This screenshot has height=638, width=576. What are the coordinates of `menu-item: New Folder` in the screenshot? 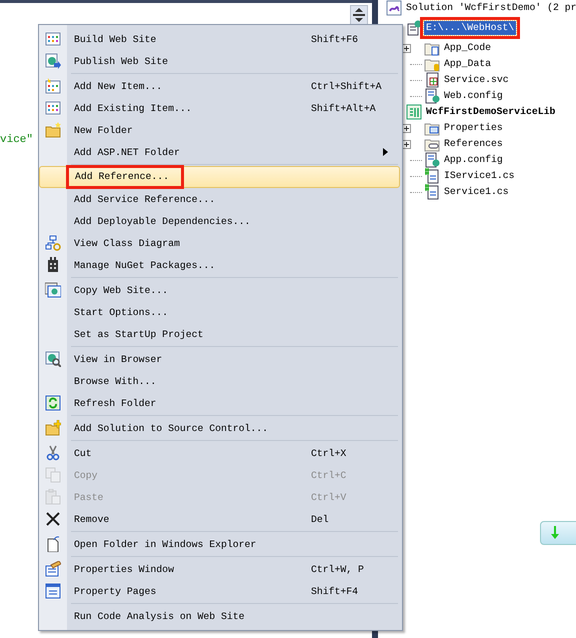 It's located at (219, 130).